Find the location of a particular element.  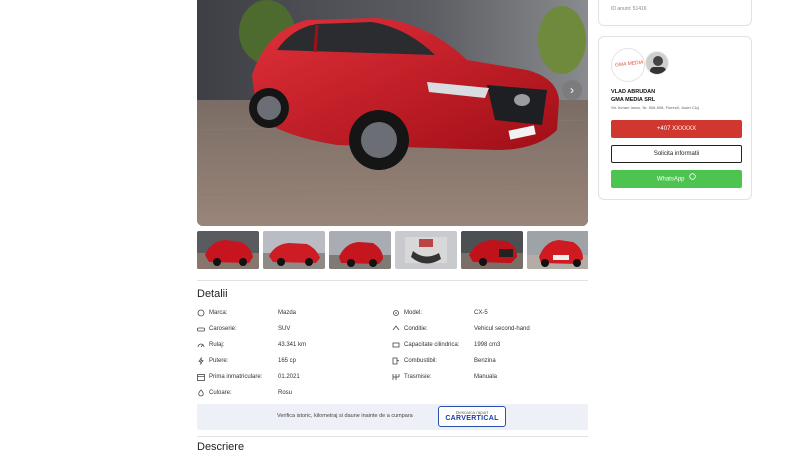

detail-label: Combustibil: is located at coordinates (421, 361).